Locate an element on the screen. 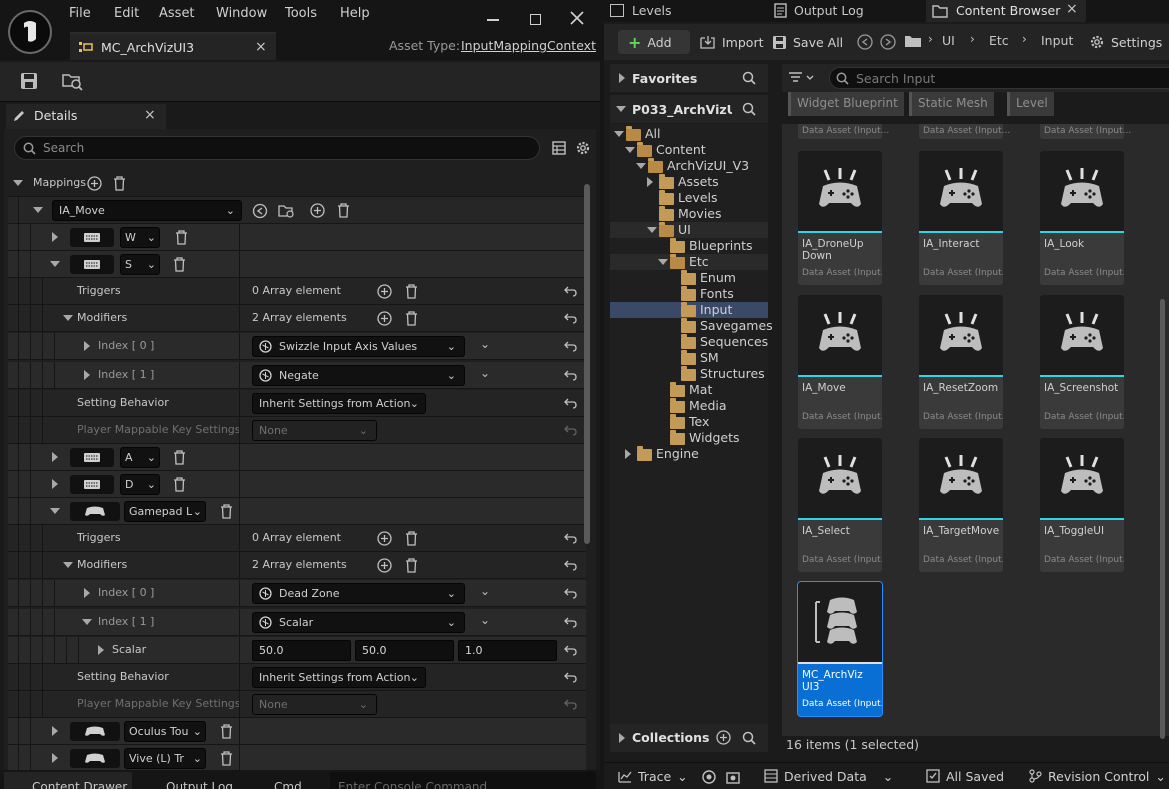 The width and height of the screenshot is (1169, 789). delete-modifier-icon is located at coordinates (411, 565).